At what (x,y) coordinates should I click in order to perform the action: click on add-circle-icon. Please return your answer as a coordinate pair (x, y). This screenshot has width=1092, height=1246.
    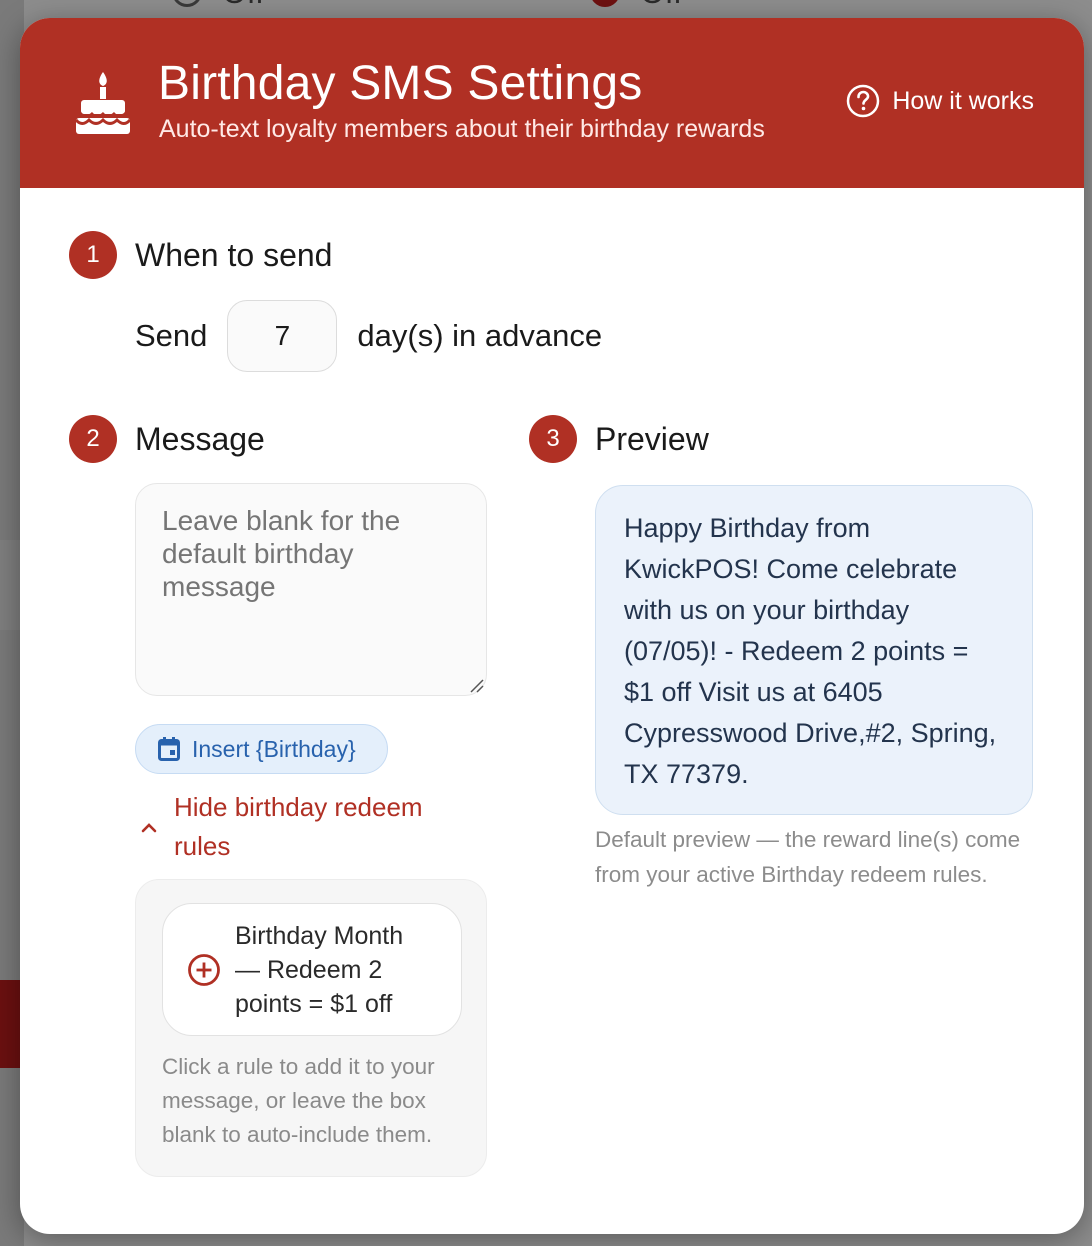
    Looking at the image, I should click on (204, 970).